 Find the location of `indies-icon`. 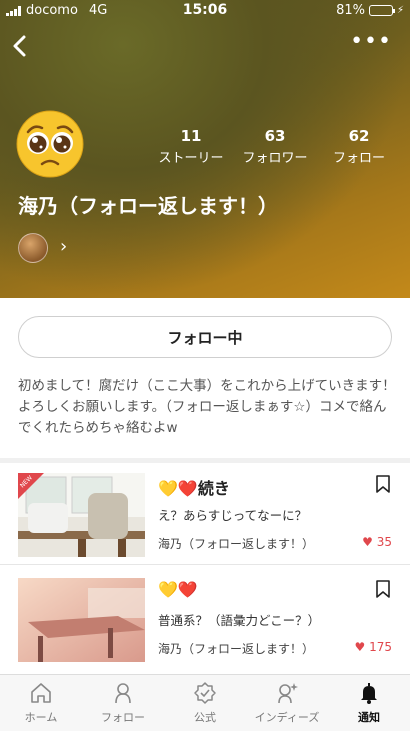

indies-icon is located at coordinates (288, 693).